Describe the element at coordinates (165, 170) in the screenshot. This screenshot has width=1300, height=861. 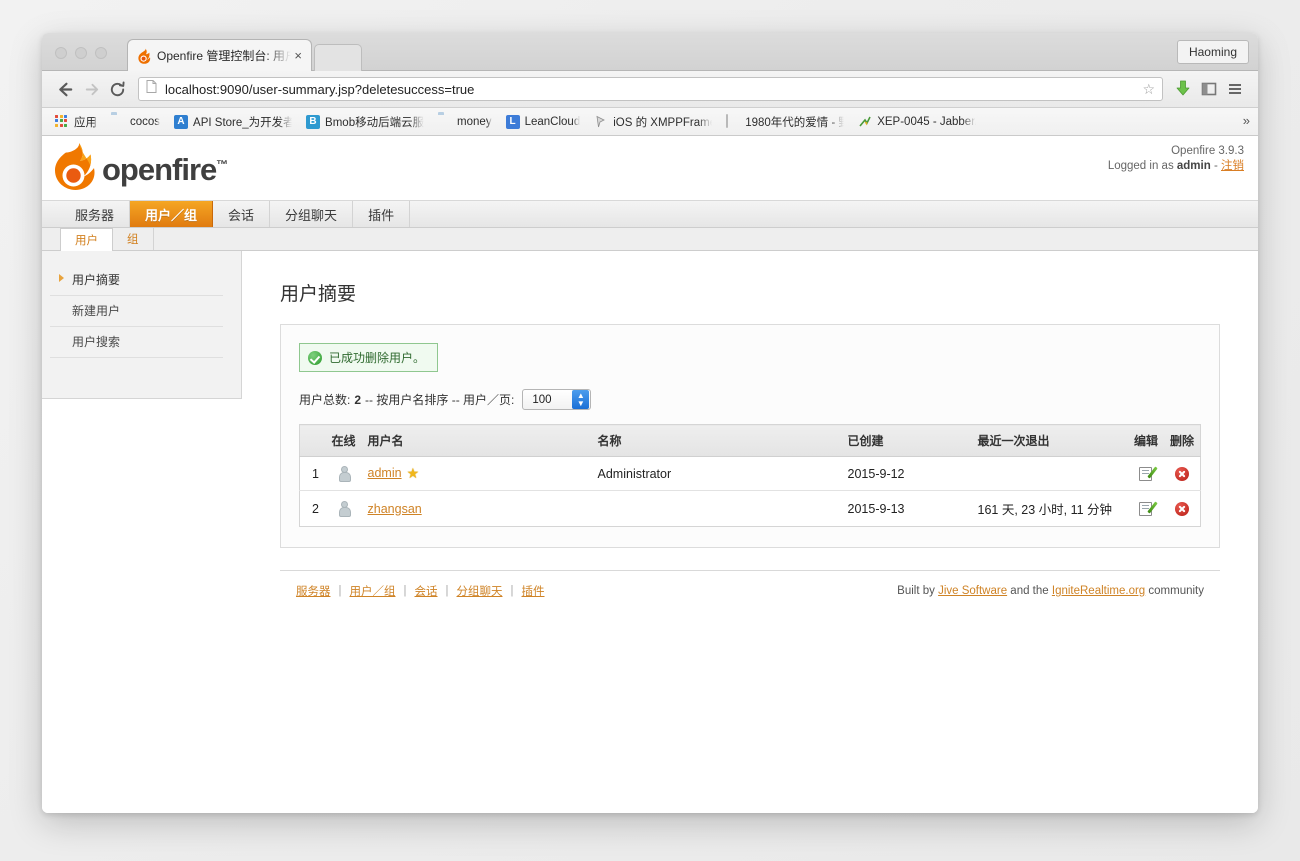
I see `openfire-wordmark: openfire™` at that location.